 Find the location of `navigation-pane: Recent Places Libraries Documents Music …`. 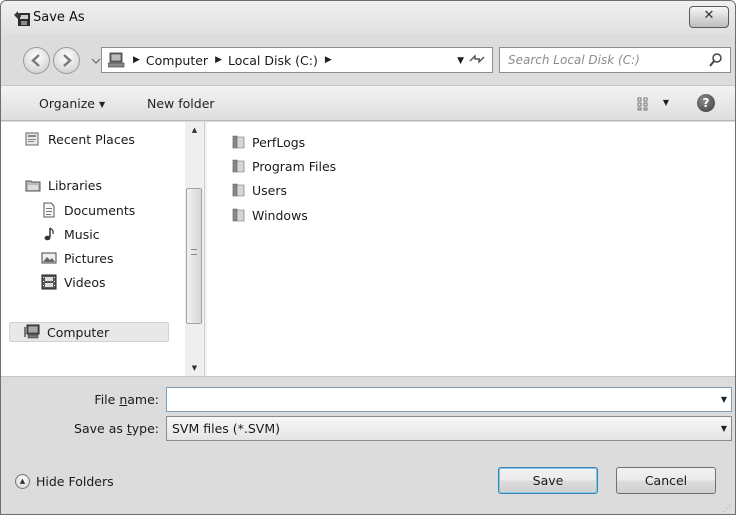

navigation-pane: Recent Places Libraries Documents Music … is located at coordinates (102, 249).